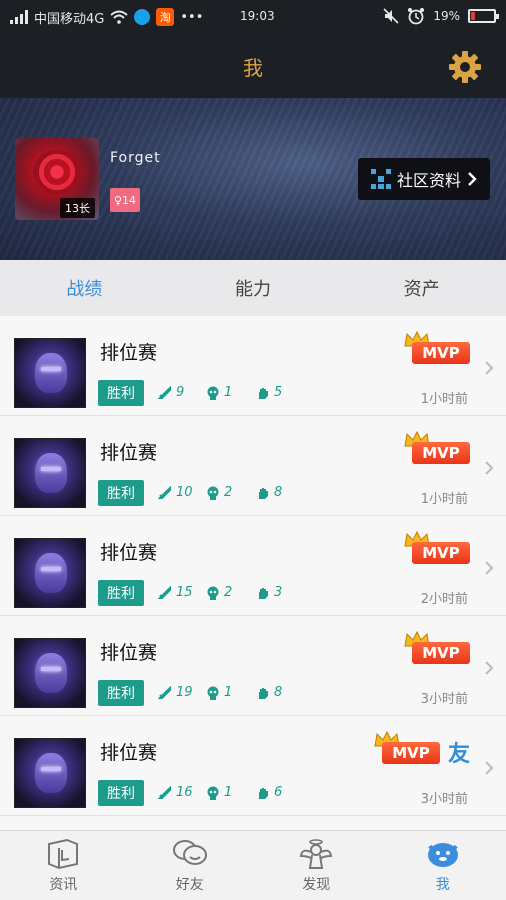  Describe the element at coordinates (253, 466) in the screenshot. I see `match-row: 排位赛 胜利 10 2 8 MVP 1小时前` at that location.